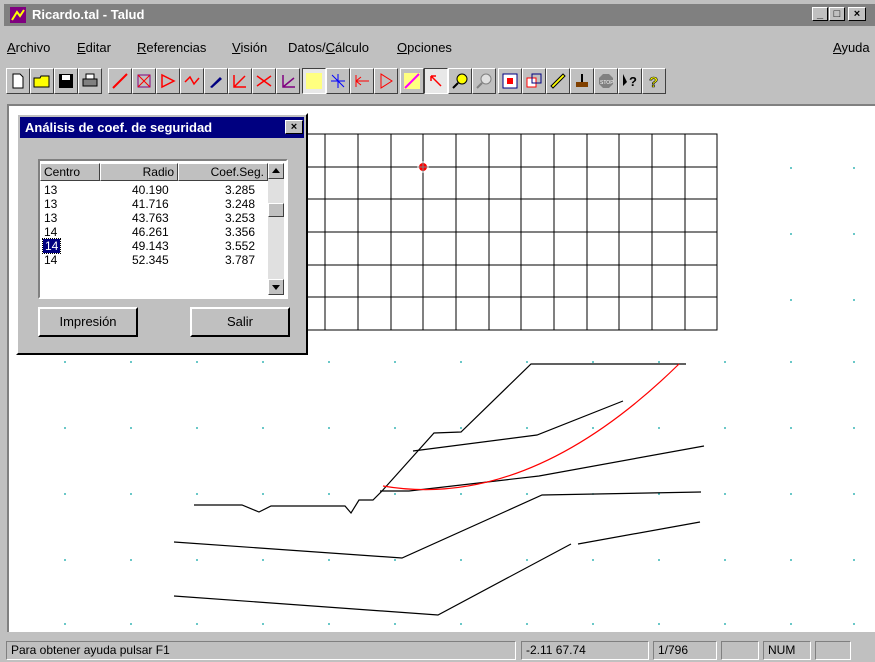  What do you see at coordinates (558, 81) in the screenshot?
I see `ruler-icon` at bounding box center [558, 81].